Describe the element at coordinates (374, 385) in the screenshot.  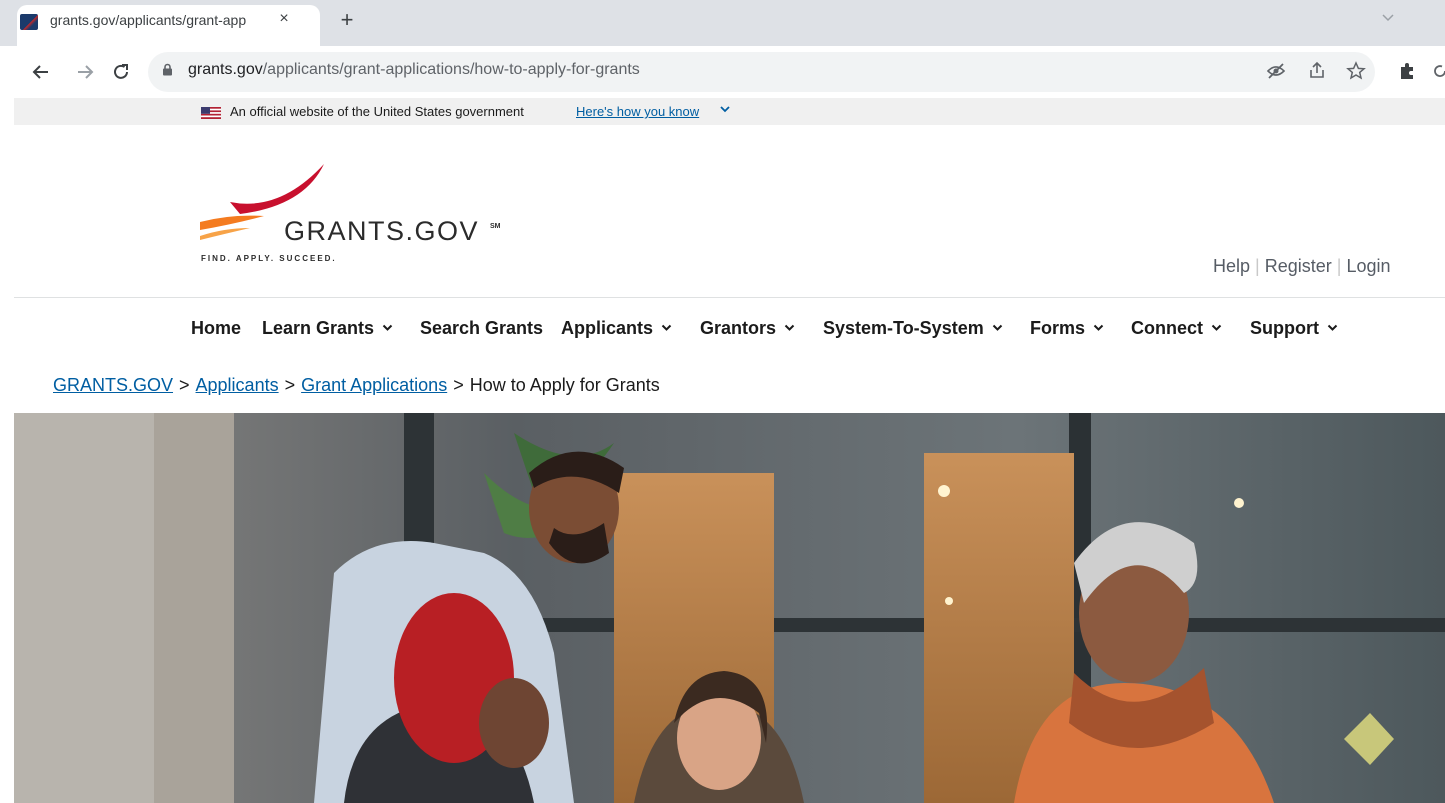
I see `breadcrumb-grant-applications: Grant Applications` at that location.